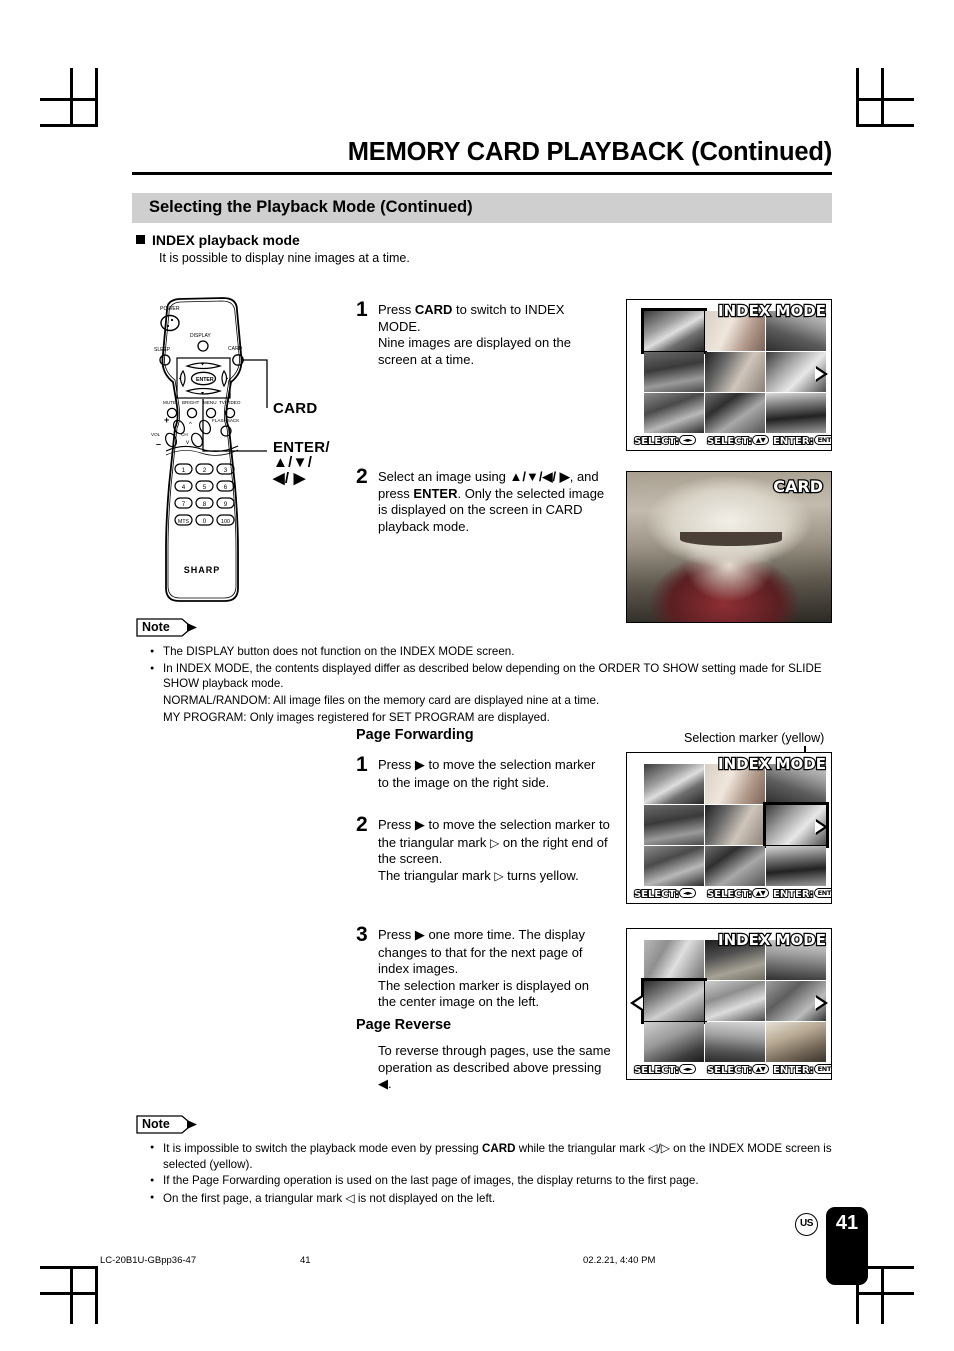 The image size is (954, 1351). I want to click on osd-arrows-pill-2: ▲▼, so click(760, 440).